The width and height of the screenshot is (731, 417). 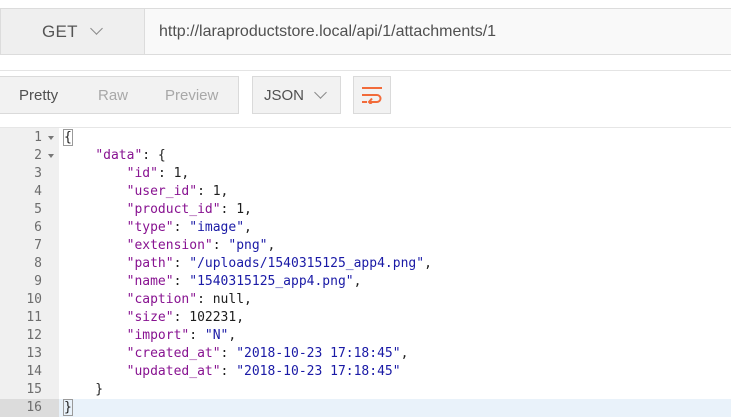 I want to click on code-text: "path": "/uploads/1540315125_app4.png",, so click(x=248, y=264).